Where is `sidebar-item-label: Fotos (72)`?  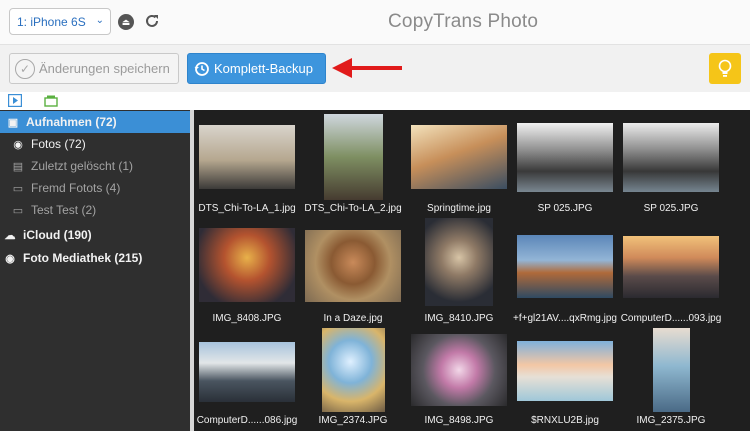
sidebar-item-label: Fotos (72) is located at coordinates (58, 144).